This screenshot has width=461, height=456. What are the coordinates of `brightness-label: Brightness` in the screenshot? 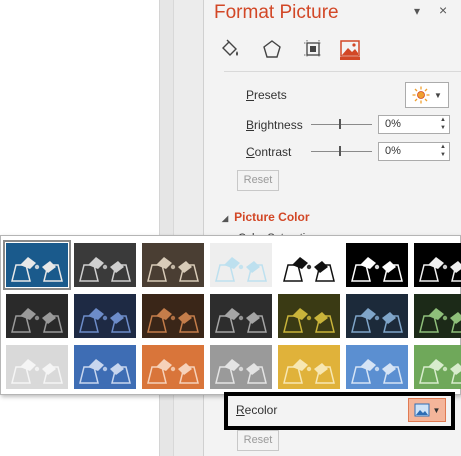 It's located at (274, 125).